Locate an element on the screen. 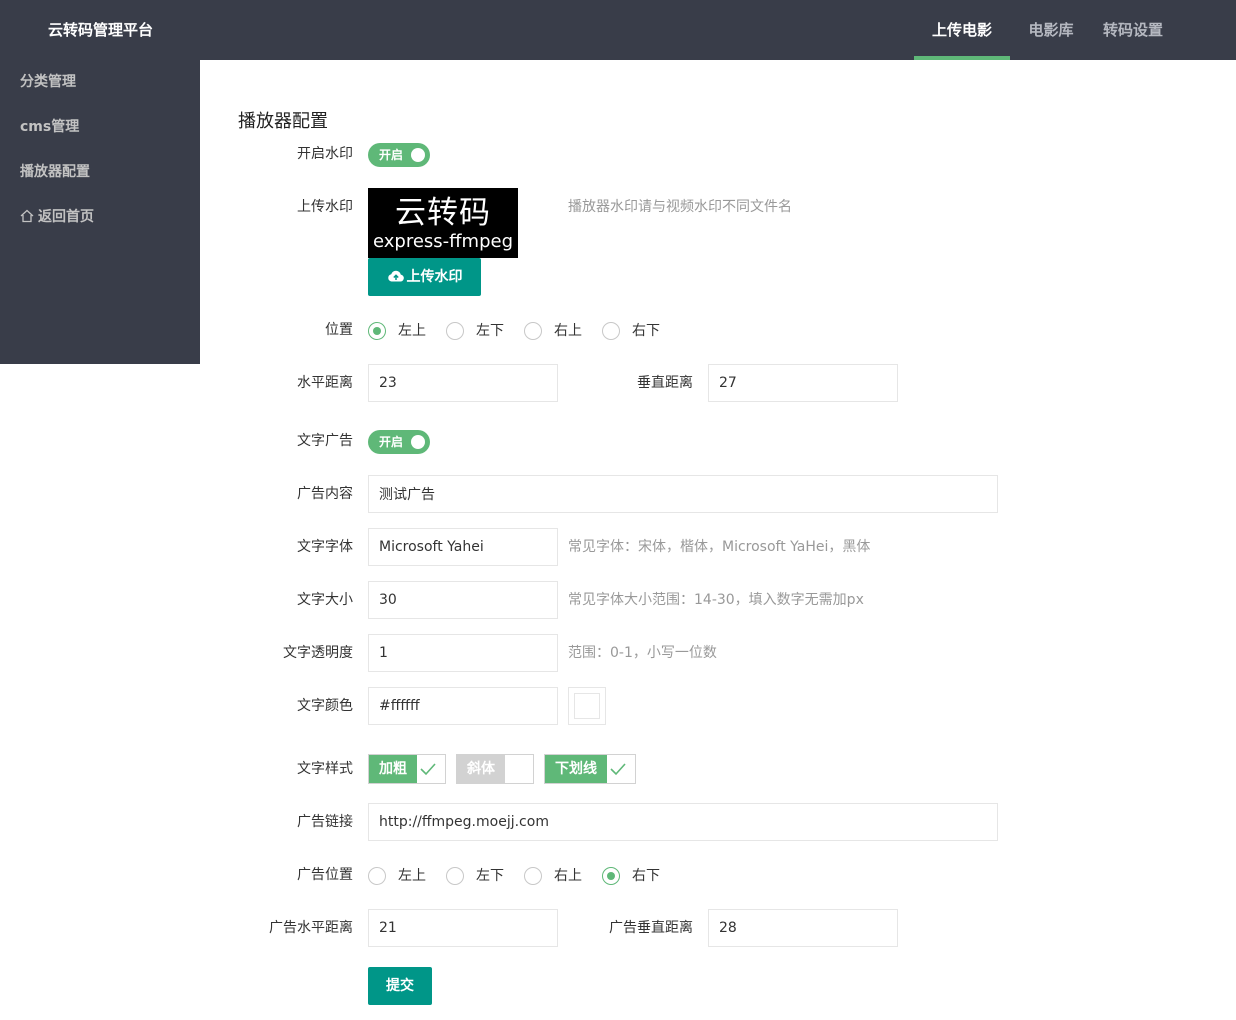 The width and height of the screenshot is (1236, 1020). text-ad-switch-label: 文字广告 is located at coordinates (325, 441).